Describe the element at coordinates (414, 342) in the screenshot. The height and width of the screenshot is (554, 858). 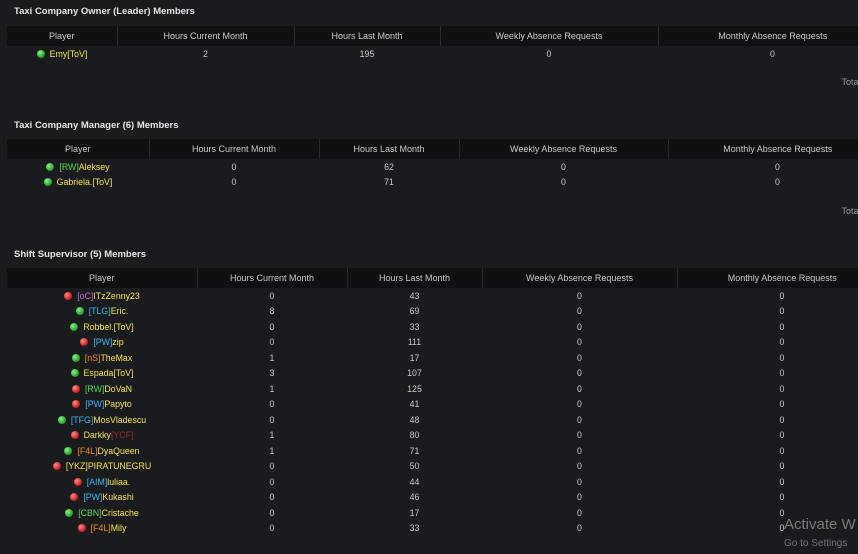
I see `cell-last: 111` at that location.